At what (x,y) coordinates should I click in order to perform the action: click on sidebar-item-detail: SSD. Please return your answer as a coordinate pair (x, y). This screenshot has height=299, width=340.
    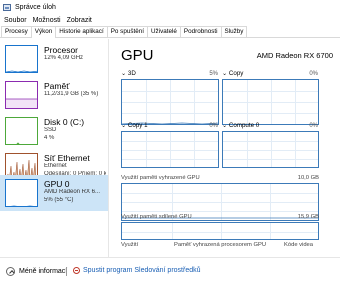
    Looking at the image, I should click on (50, 130).